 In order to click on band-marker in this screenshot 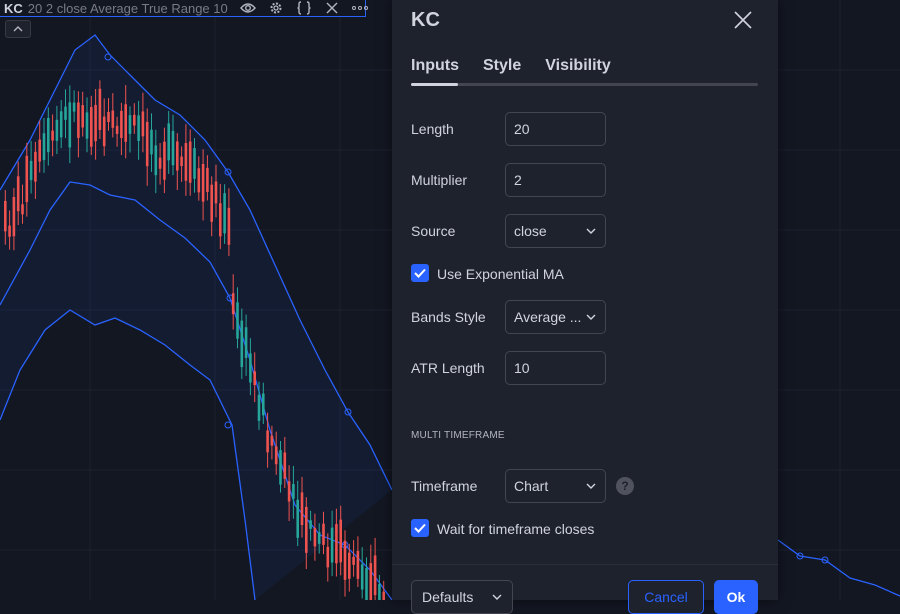, I will do `click(228, 425)`.